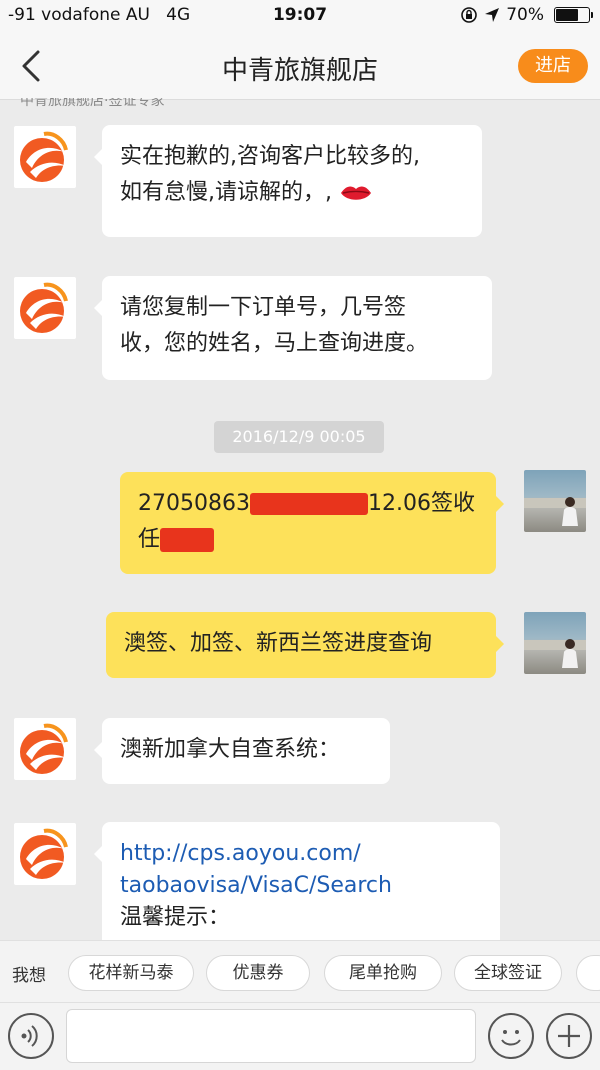 This screenshot has height=1070, width=600. I want to click on battery-icon, so click(573, 15).